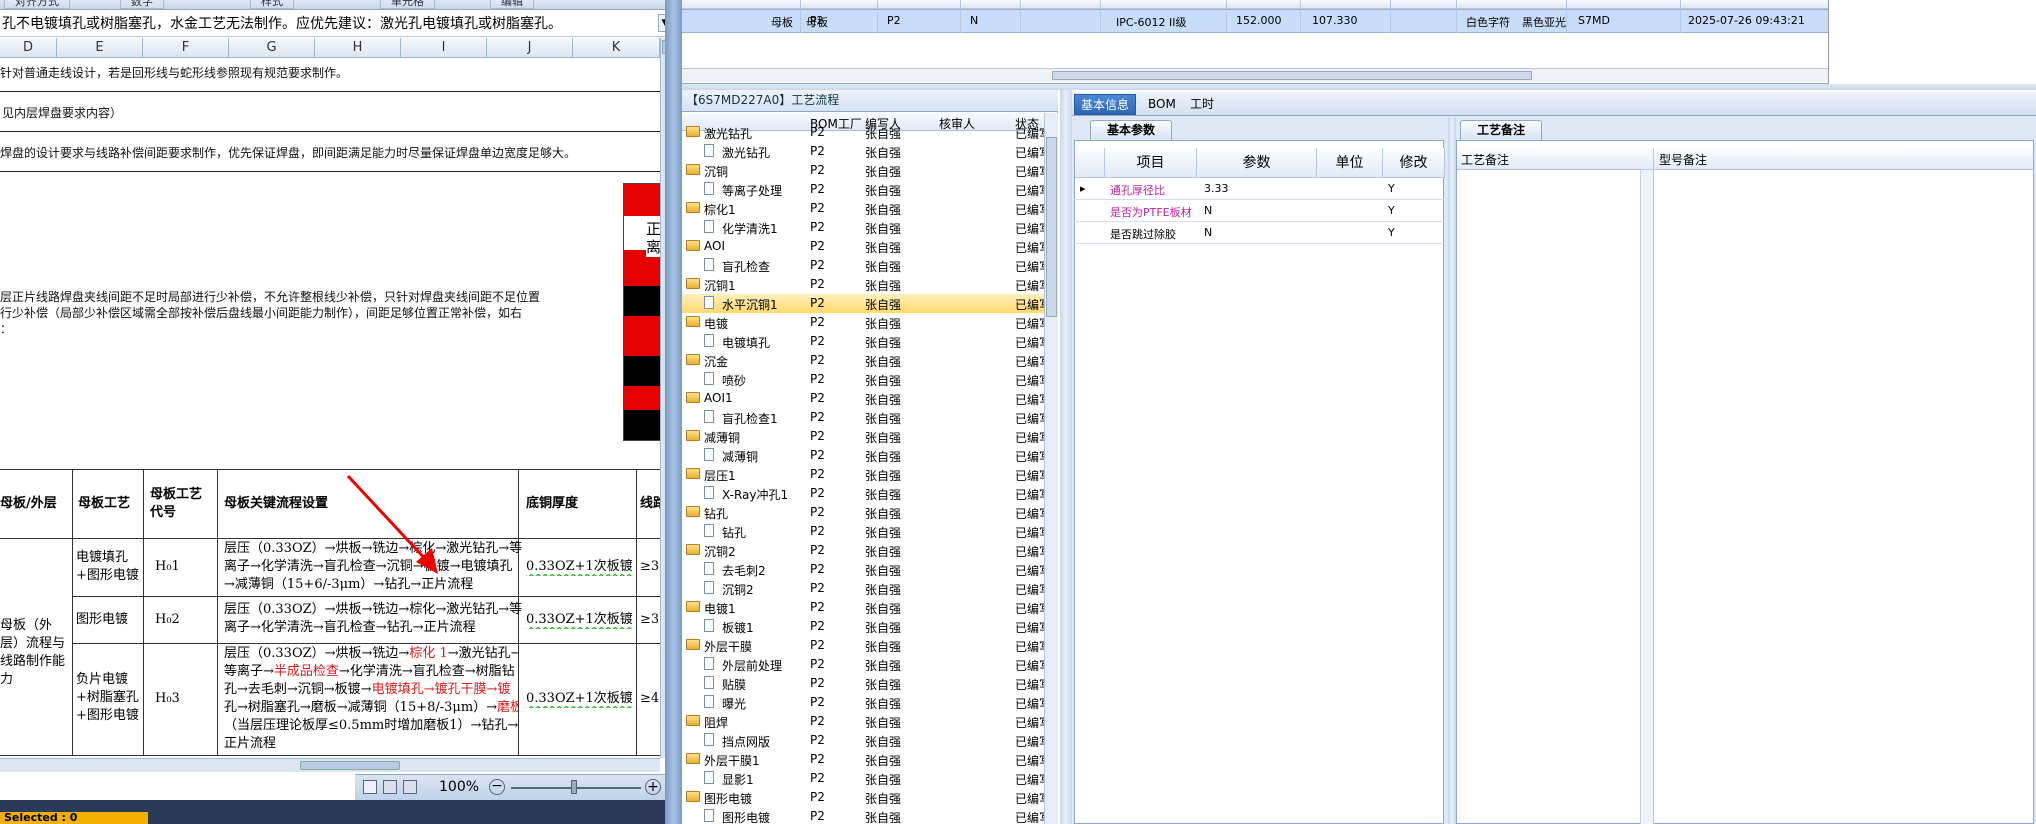 This screenshot has height=824, width=2036. What do you see at coordinates (866, 626) in the screenshot?
I see `tree-row: 板镀1 P2 张自强 已编写` at bounding box center [866, 626].